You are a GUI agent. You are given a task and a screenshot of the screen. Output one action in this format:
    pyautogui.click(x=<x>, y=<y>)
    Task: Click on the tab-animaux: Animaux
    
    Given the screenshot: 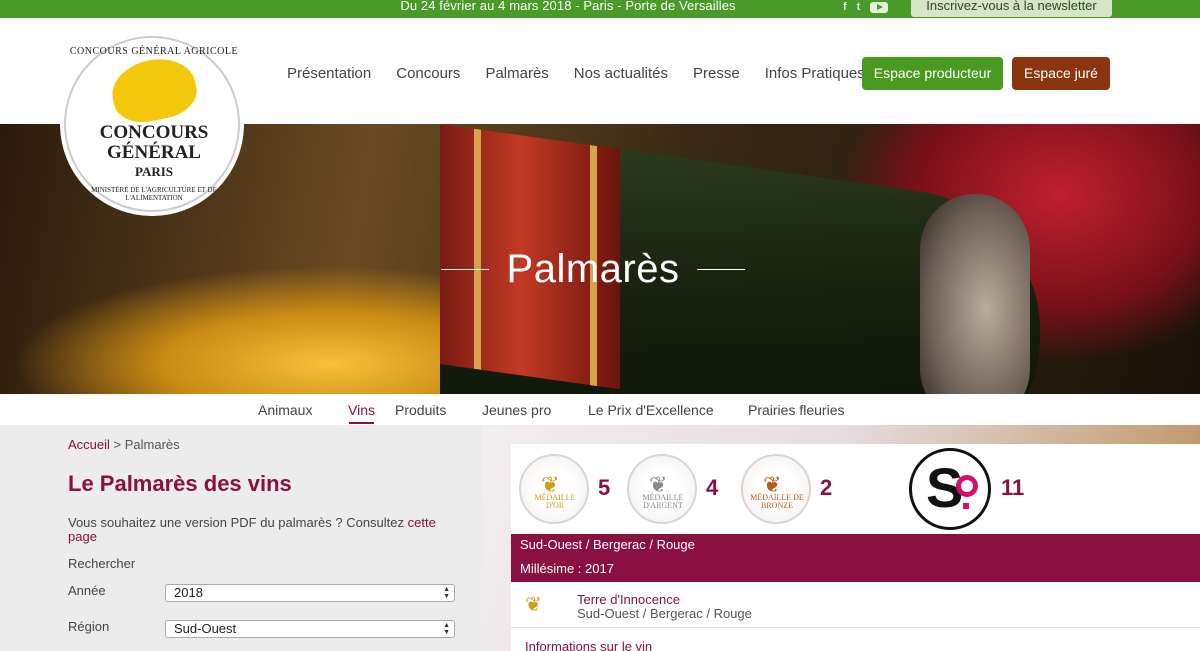 What is the action you would take?
    pyautogui.click(x=285, y=410)
    